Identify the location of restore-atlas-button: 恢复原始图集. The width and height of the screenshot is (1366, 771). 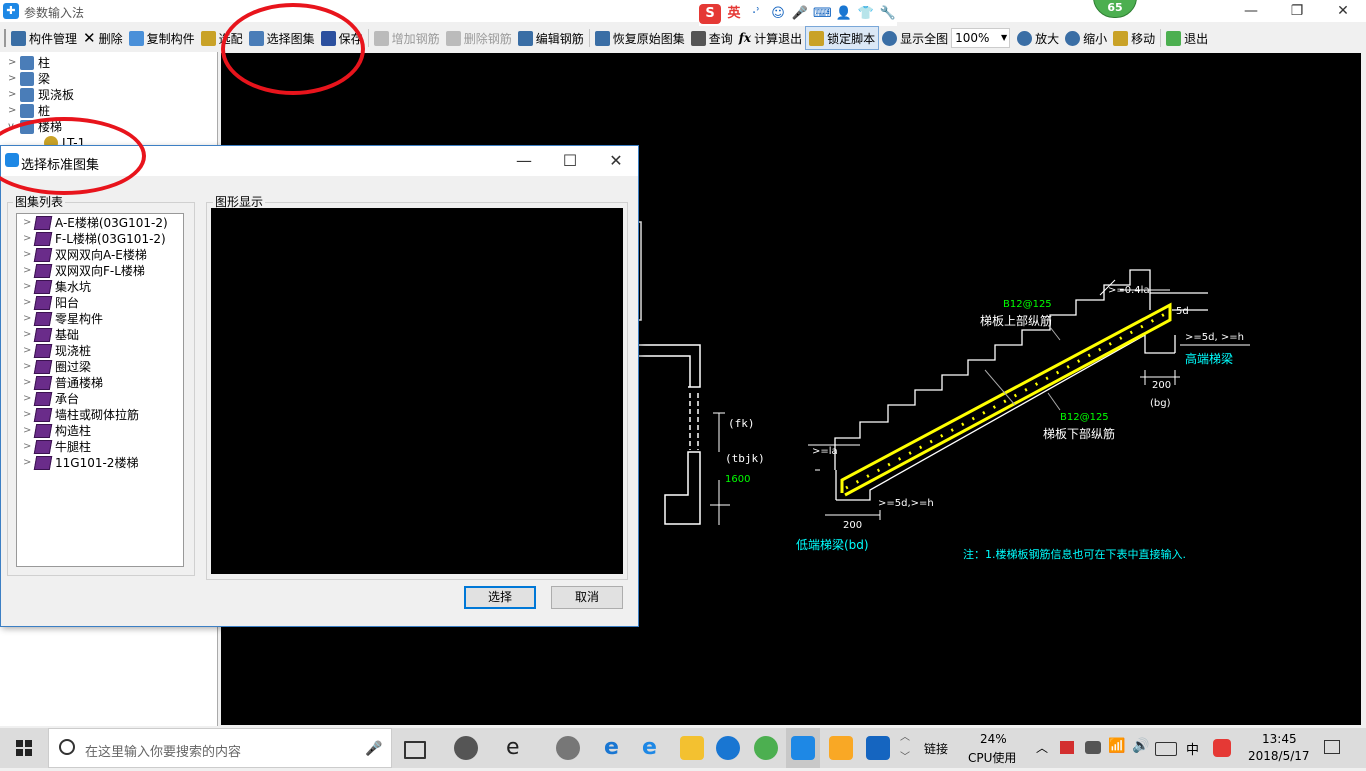
(640, 38).